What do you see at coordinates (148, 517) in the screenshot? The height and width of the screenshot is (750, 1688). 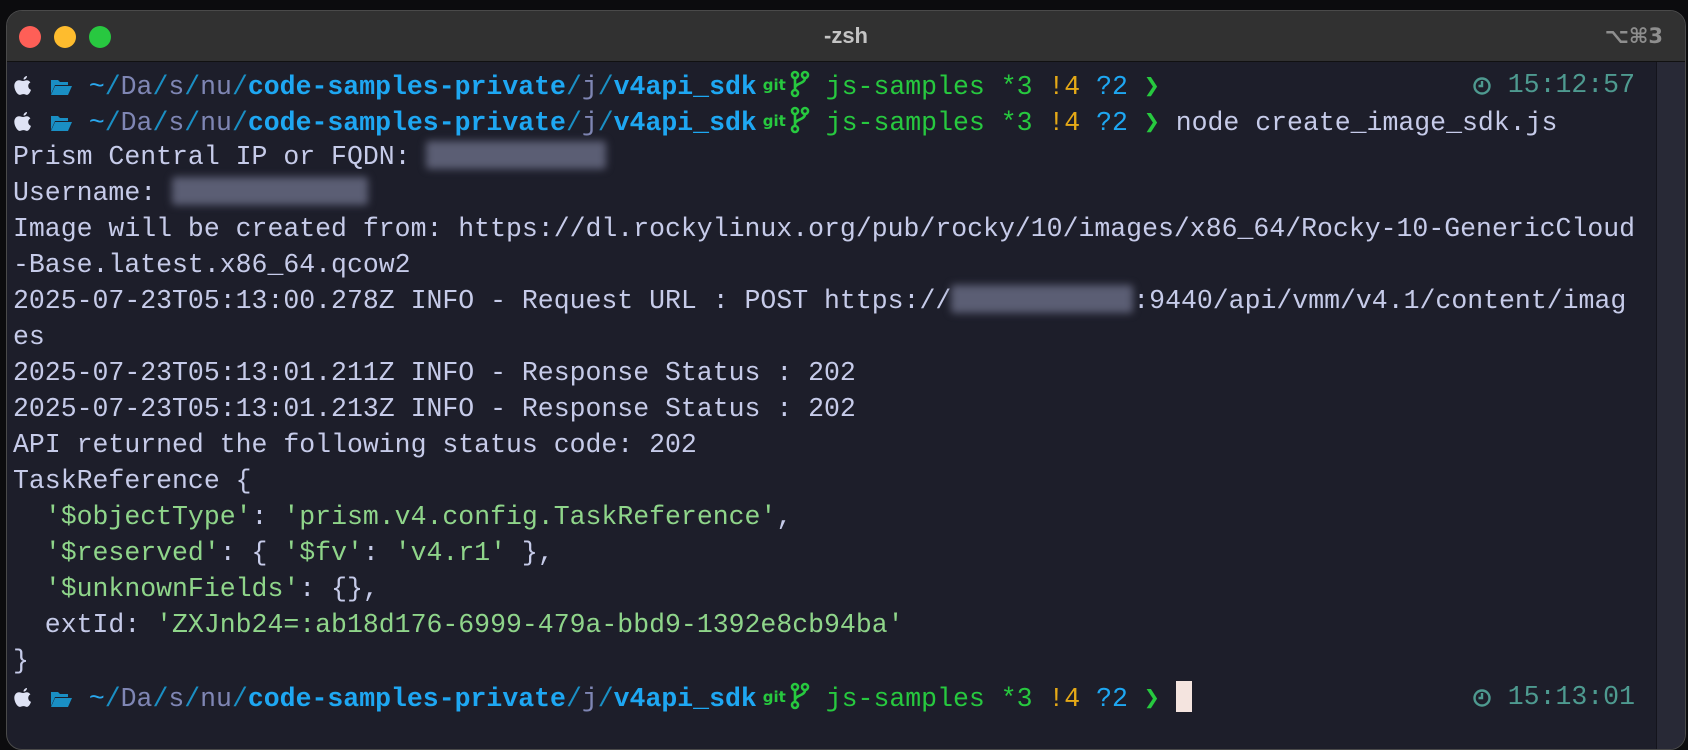 I see `string-literal: '$objectType'` at bounding box center [148, 517].